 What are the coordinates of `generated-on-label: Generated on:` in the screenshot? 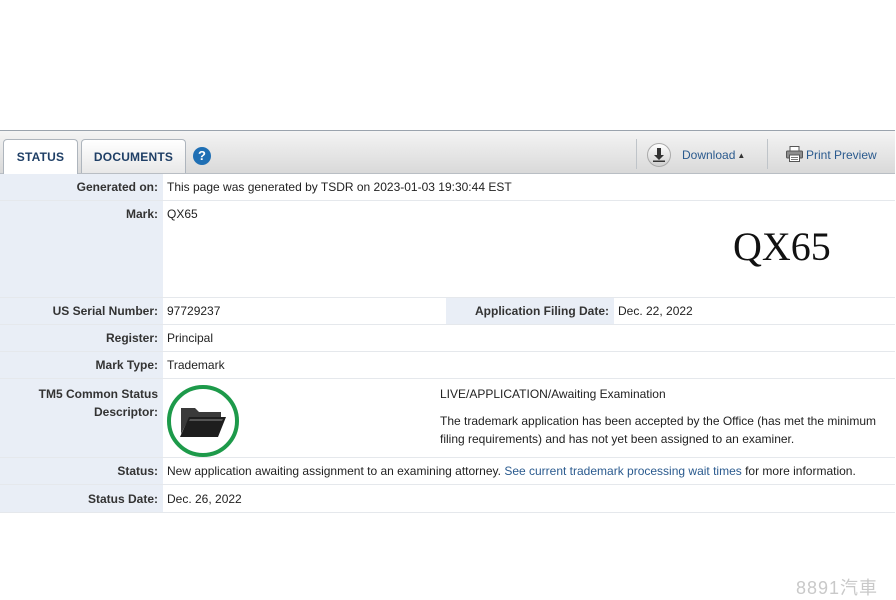 It's located at (81, 187).